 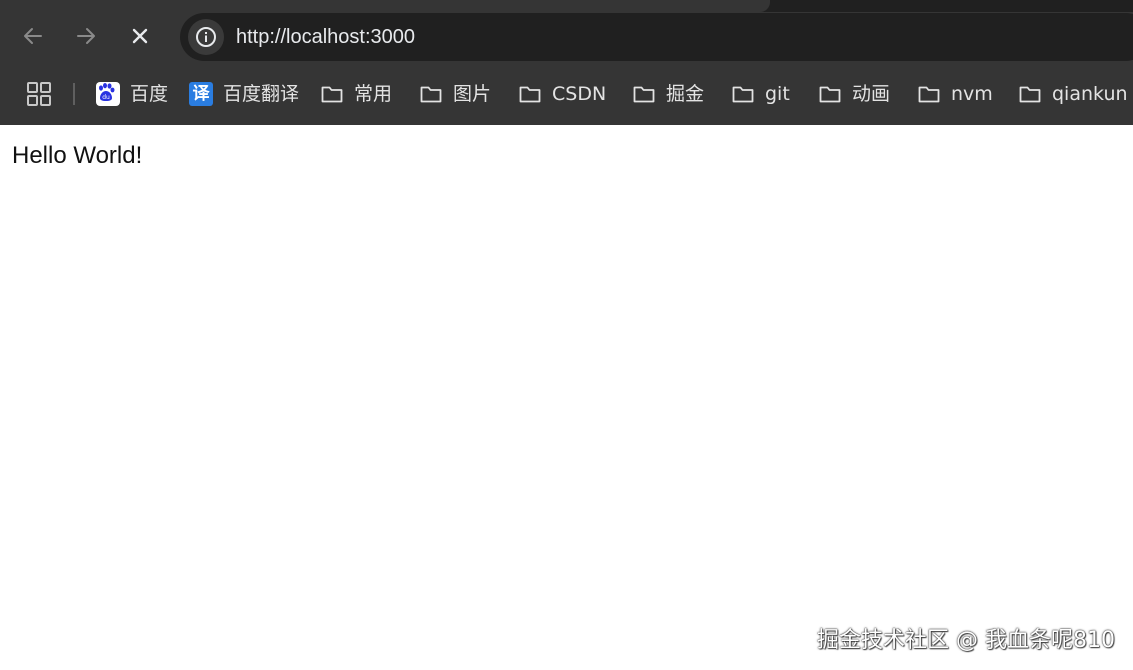 What do you see at coordinates (972, 94) in the screenshot?
I see `bookmark-label: nvm` at bounding box center [972, 94].